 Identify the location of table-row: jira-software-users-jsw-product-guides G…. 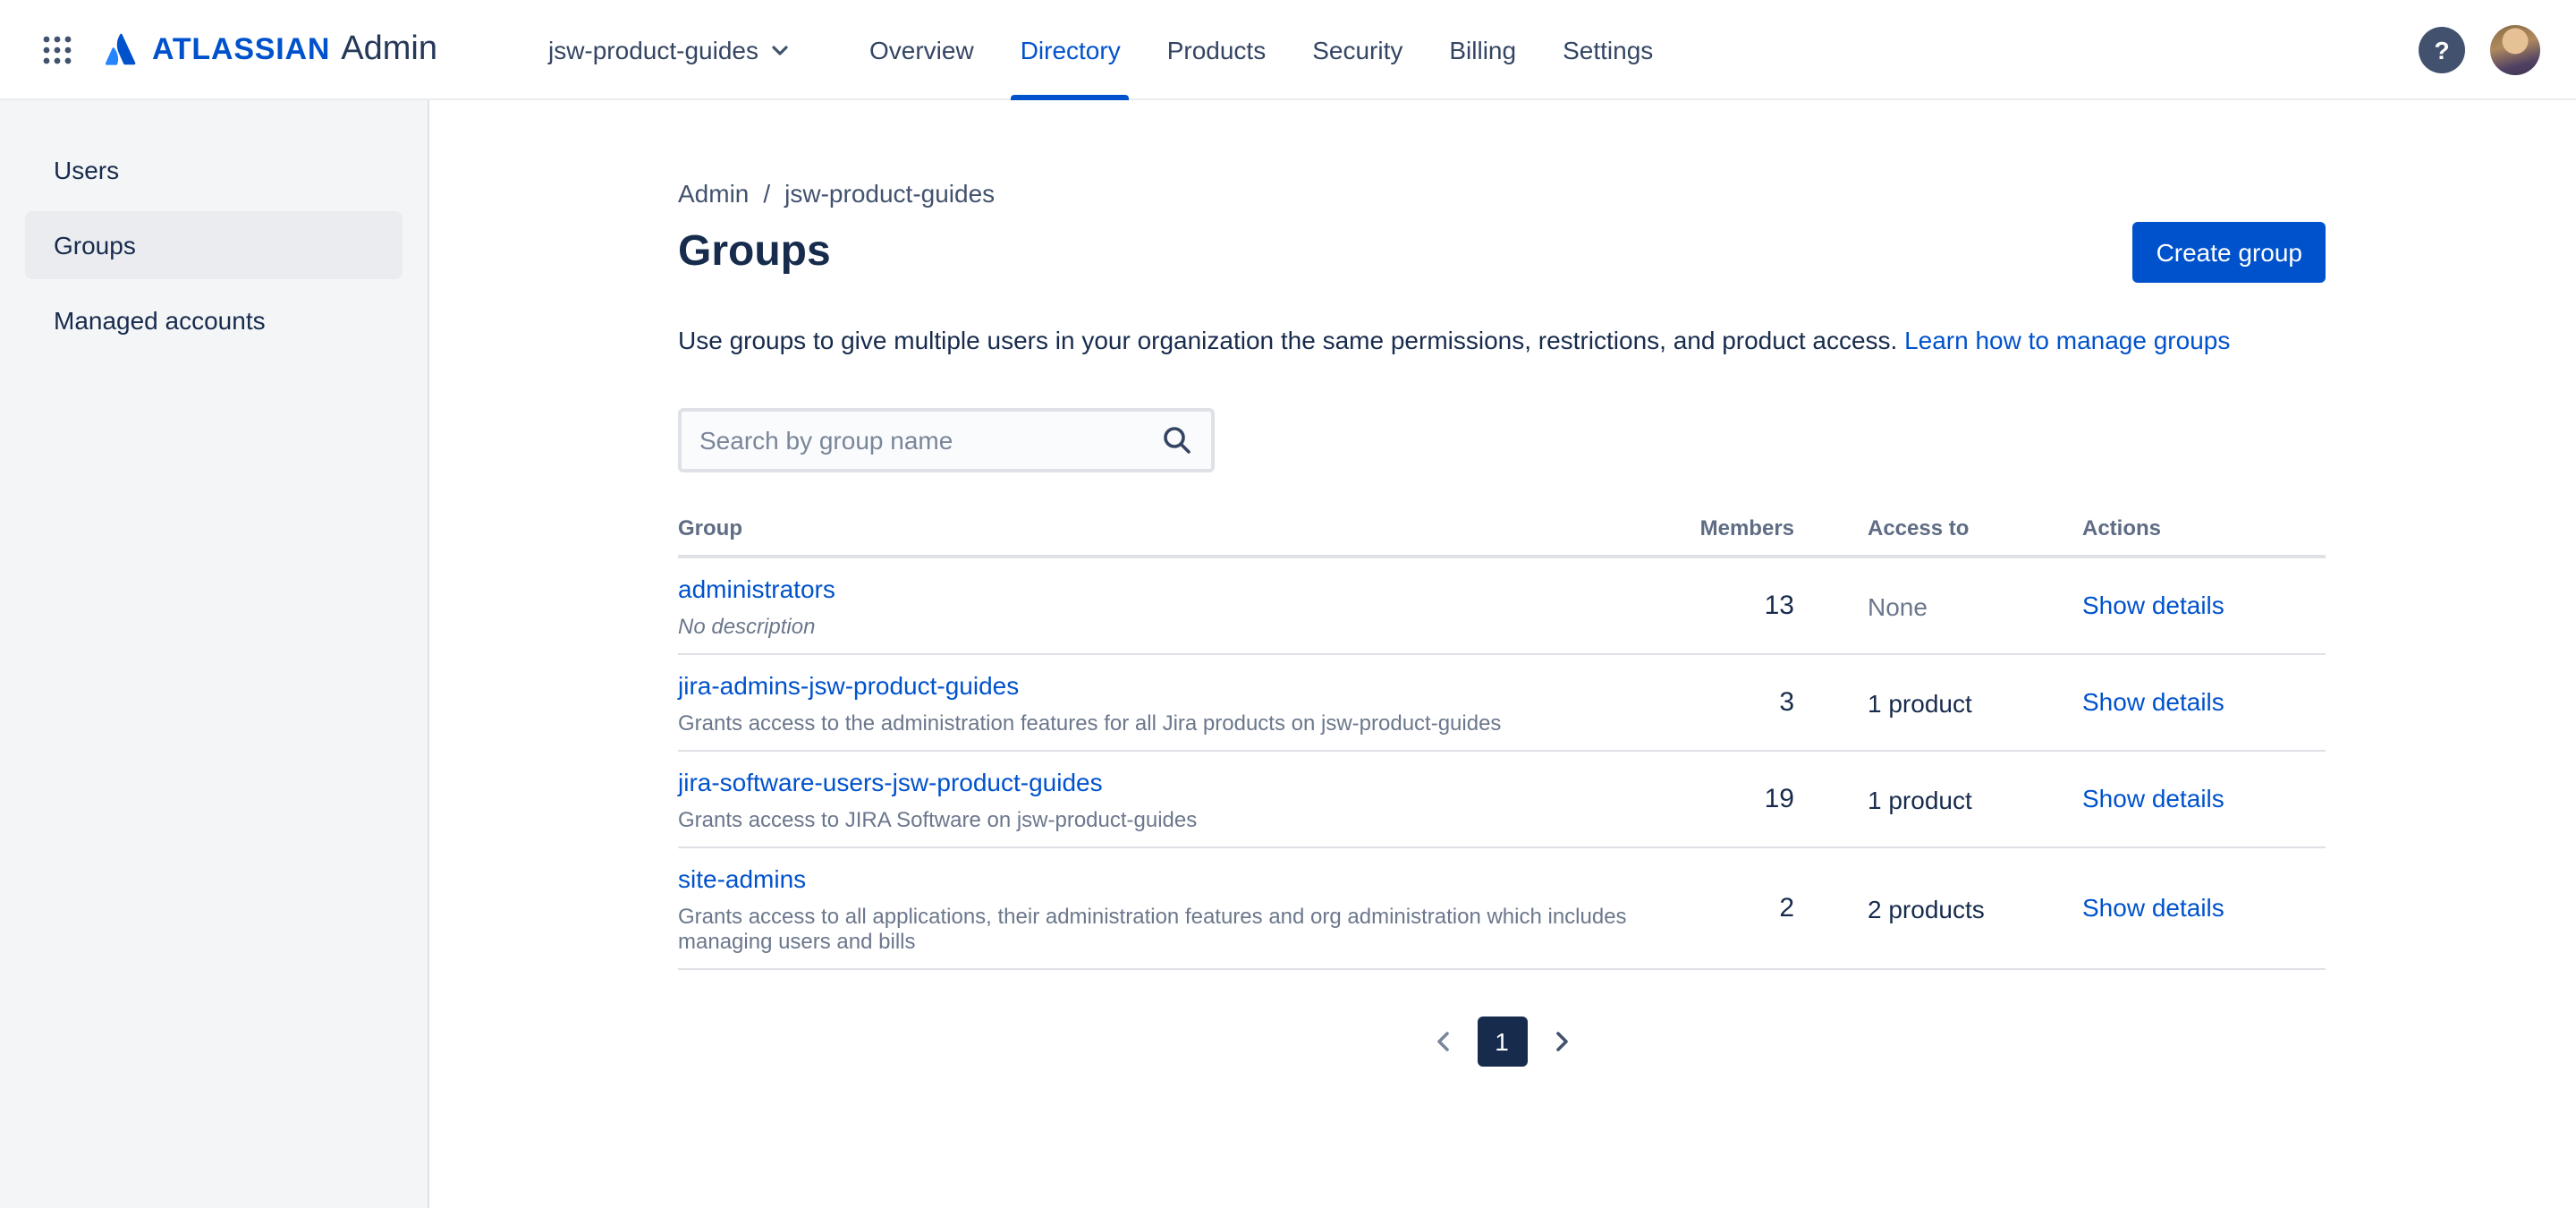
(1502, 800).